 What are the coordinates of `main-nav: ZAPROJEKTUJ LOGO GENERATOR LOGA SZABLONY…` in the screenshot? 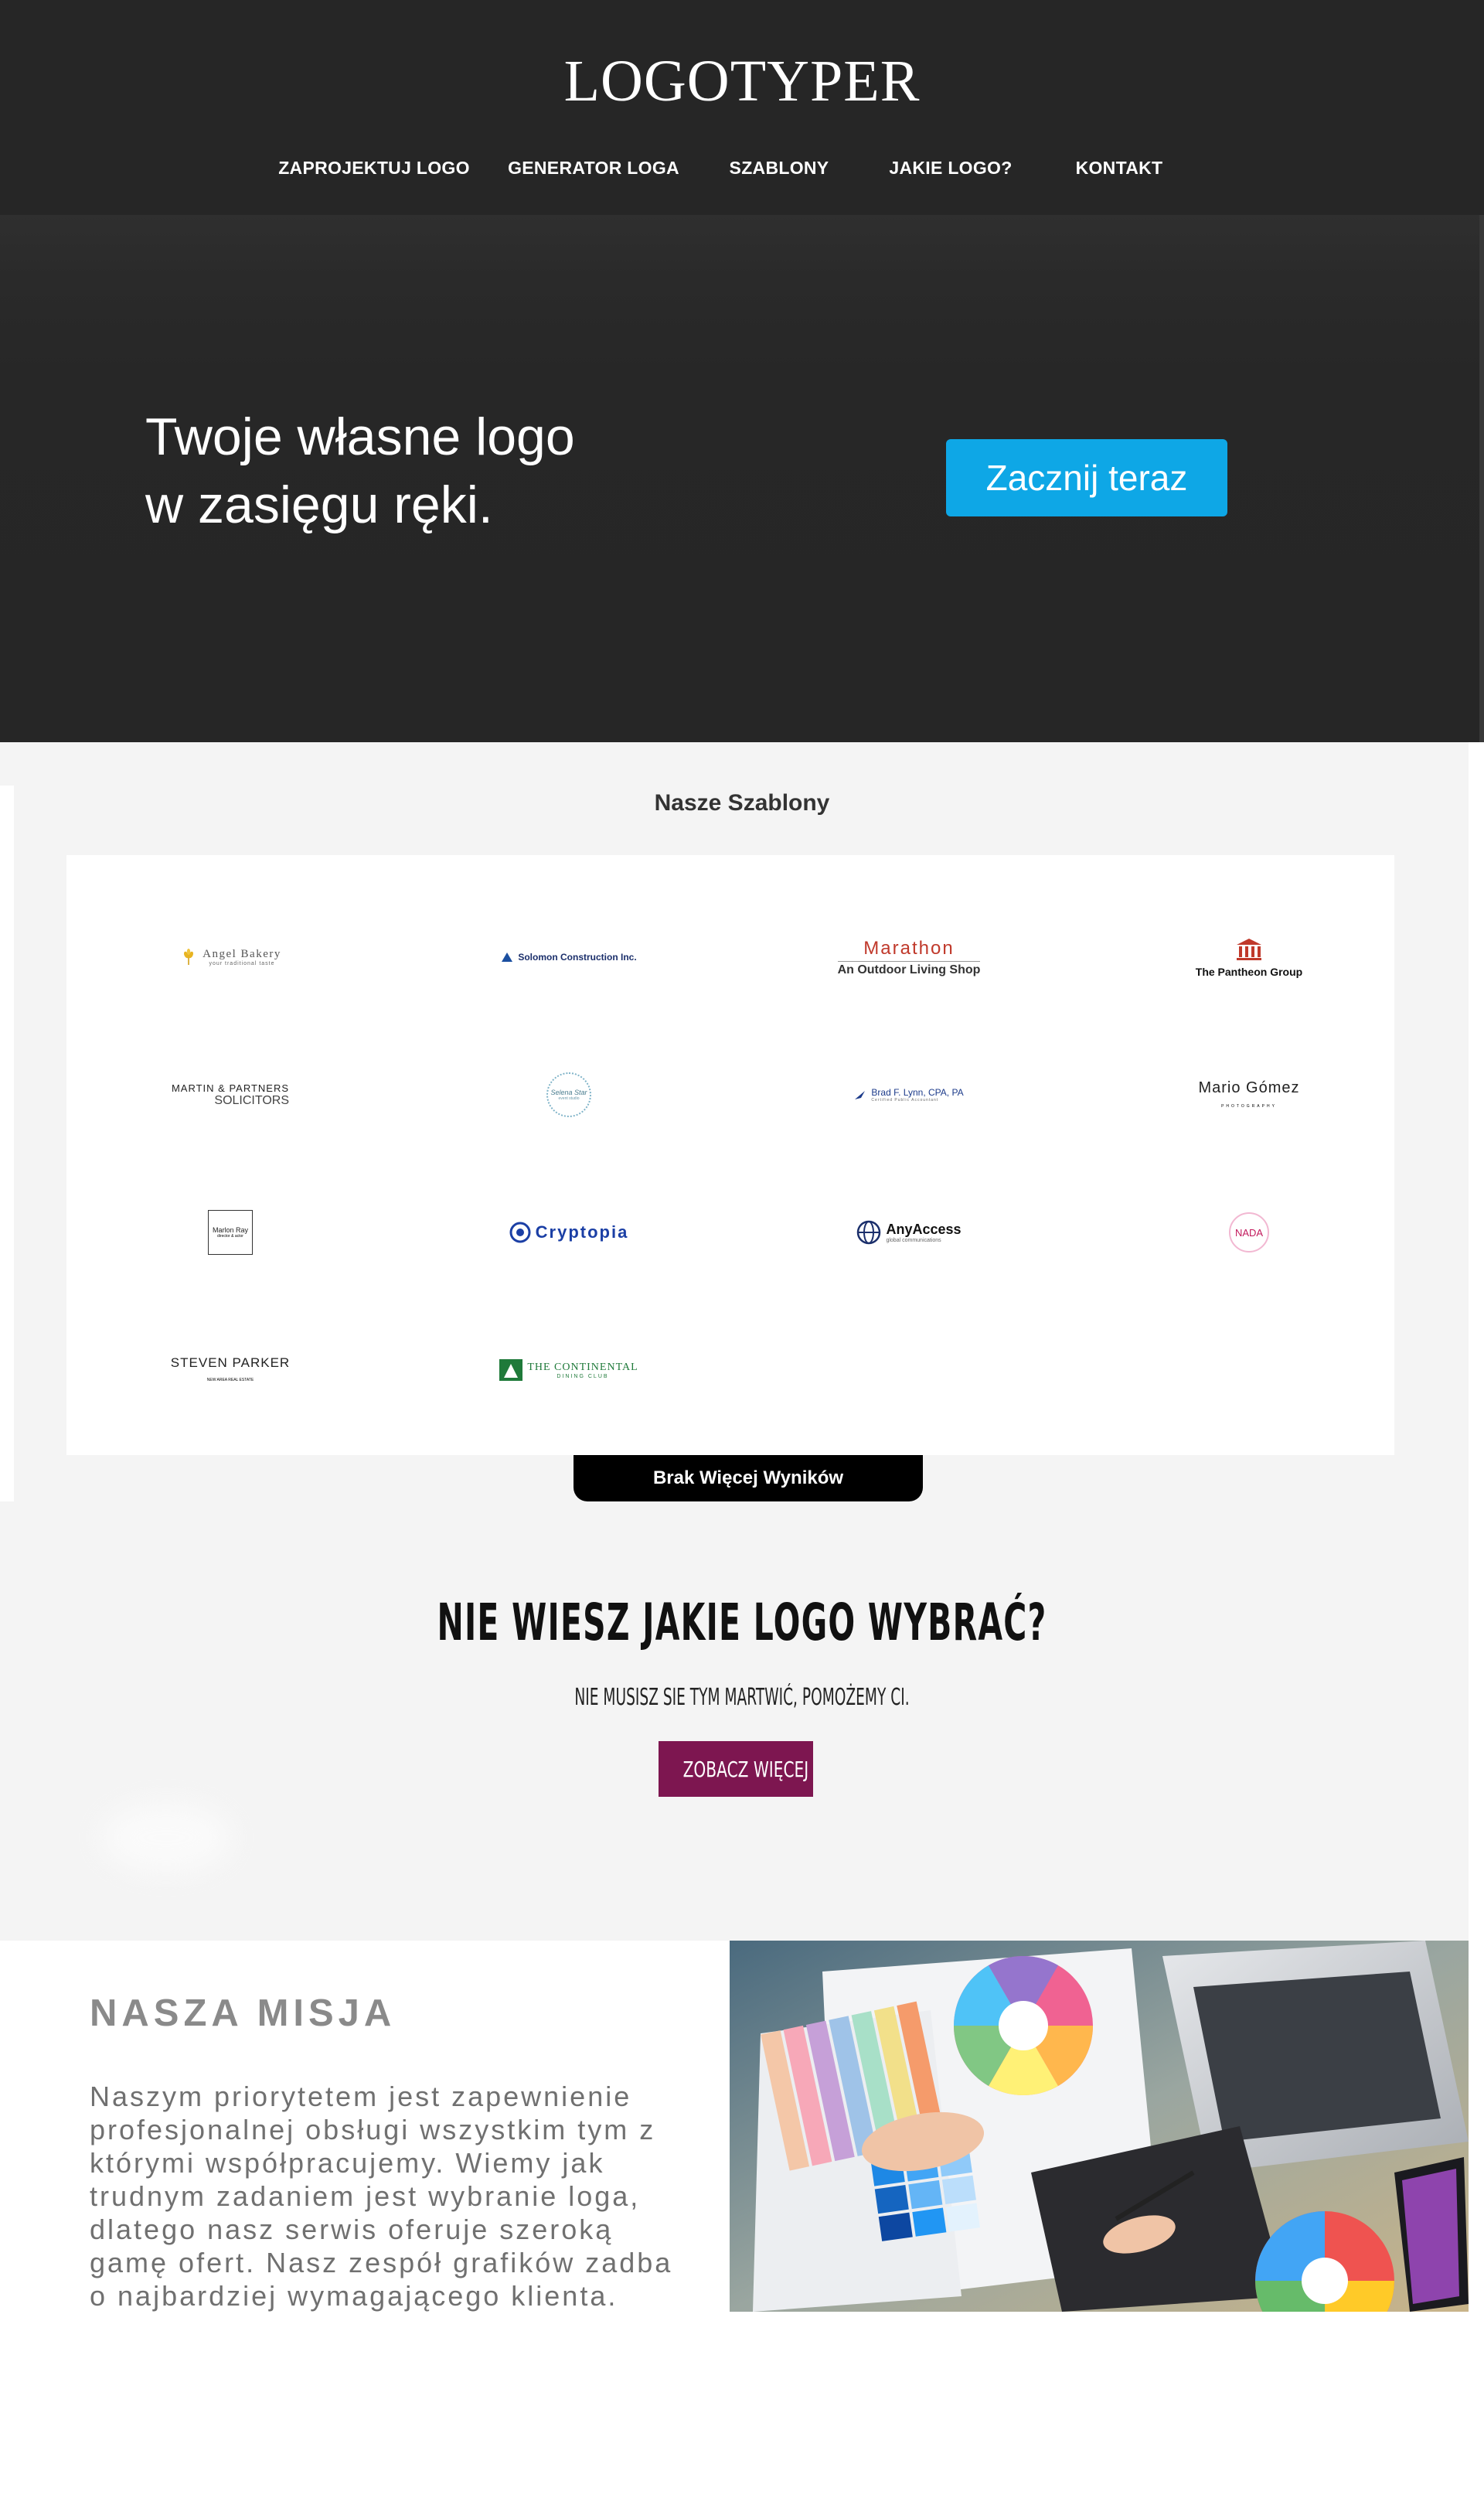 It's located at (742, 169).